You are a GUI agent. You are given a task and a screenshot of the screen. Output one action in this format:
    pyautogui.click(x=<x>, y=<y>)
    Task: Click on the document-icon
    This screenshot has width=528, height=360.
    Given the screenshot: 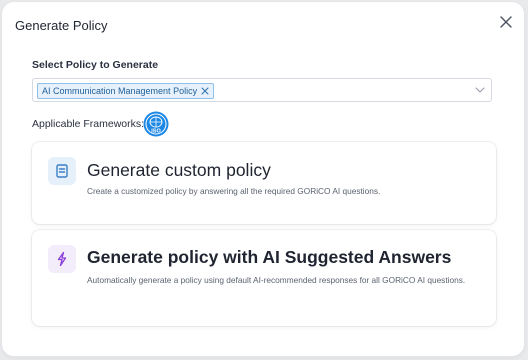 What is the action you would take?
    pyautogui.click(x=62, y=171)
    